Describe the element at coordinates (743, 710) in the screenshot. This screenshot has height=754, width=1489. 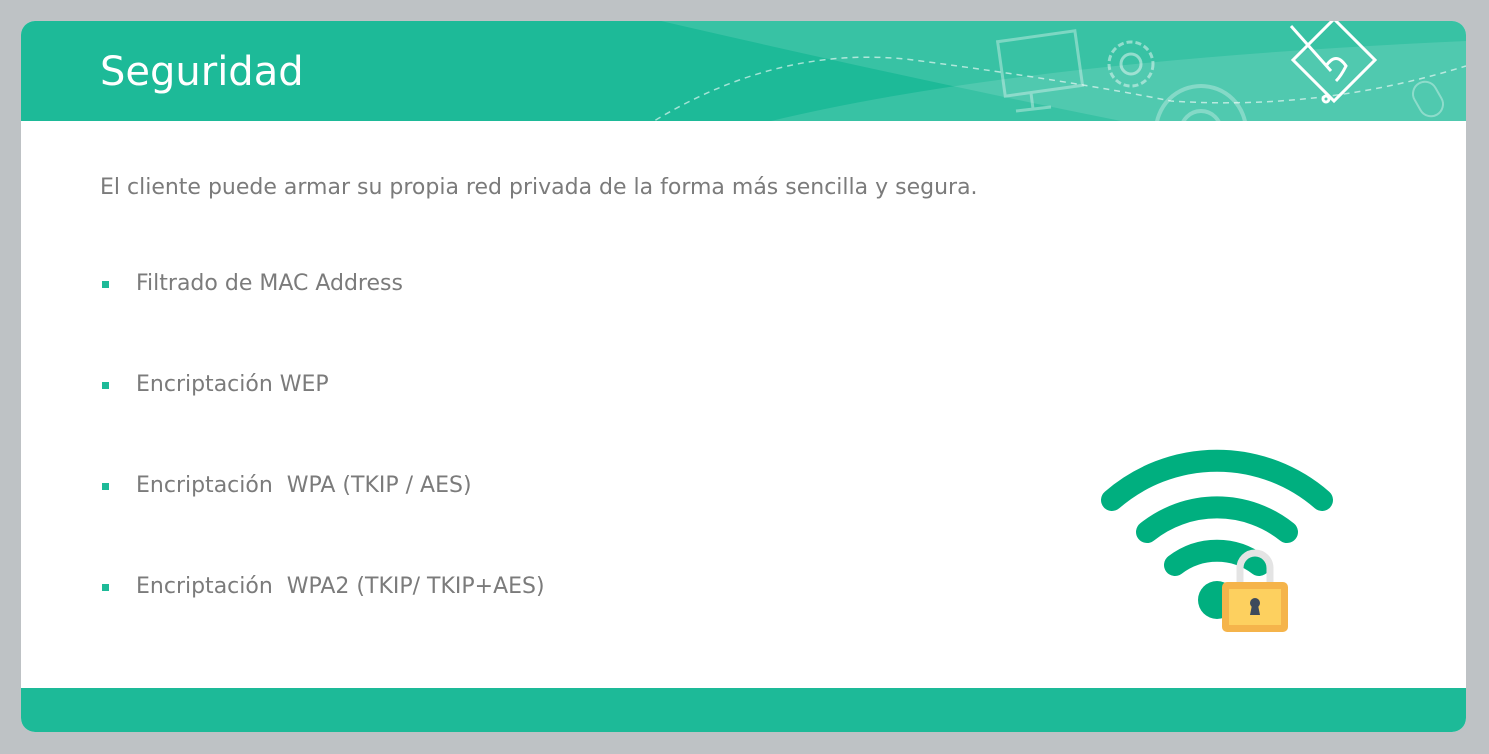
I see `slide-footer` at that location.